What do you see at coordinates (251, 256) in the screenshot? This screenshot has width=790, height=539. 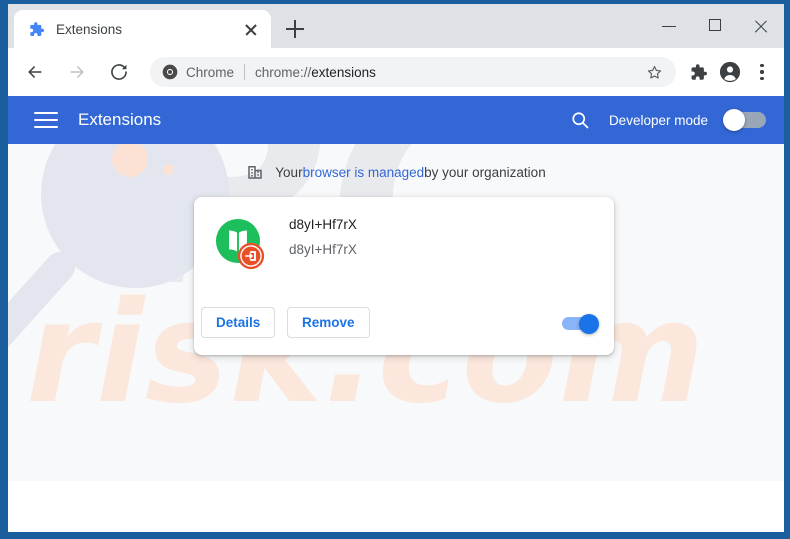 I see `sideloaded-extension-icon` at bounding box center [251, 256].